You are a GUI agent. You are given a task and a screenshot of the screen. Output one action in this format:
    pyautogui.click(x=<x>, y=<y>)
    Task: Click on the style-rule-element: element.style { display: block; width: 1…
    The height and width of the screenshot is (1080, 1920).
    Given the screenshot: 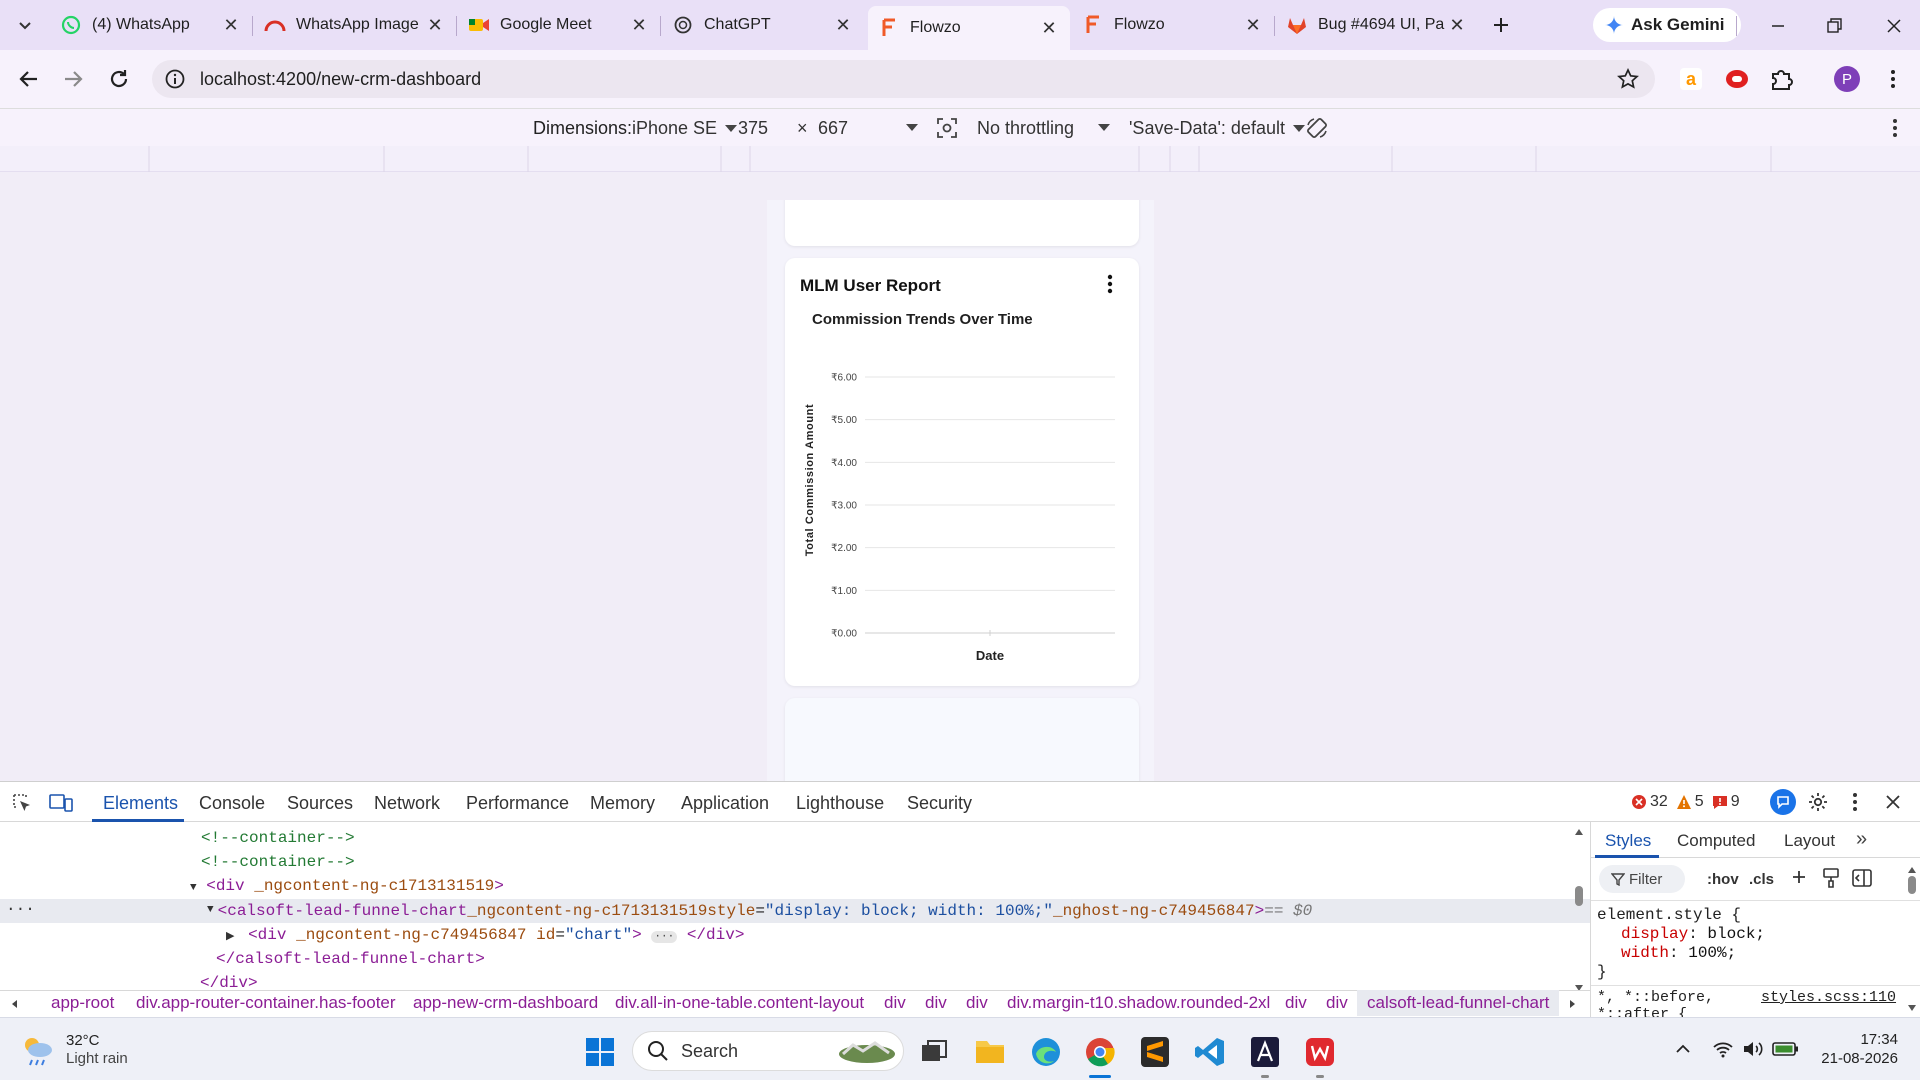 What is the action you would take?
    pyautogui.click(x=1681, y=944)
    